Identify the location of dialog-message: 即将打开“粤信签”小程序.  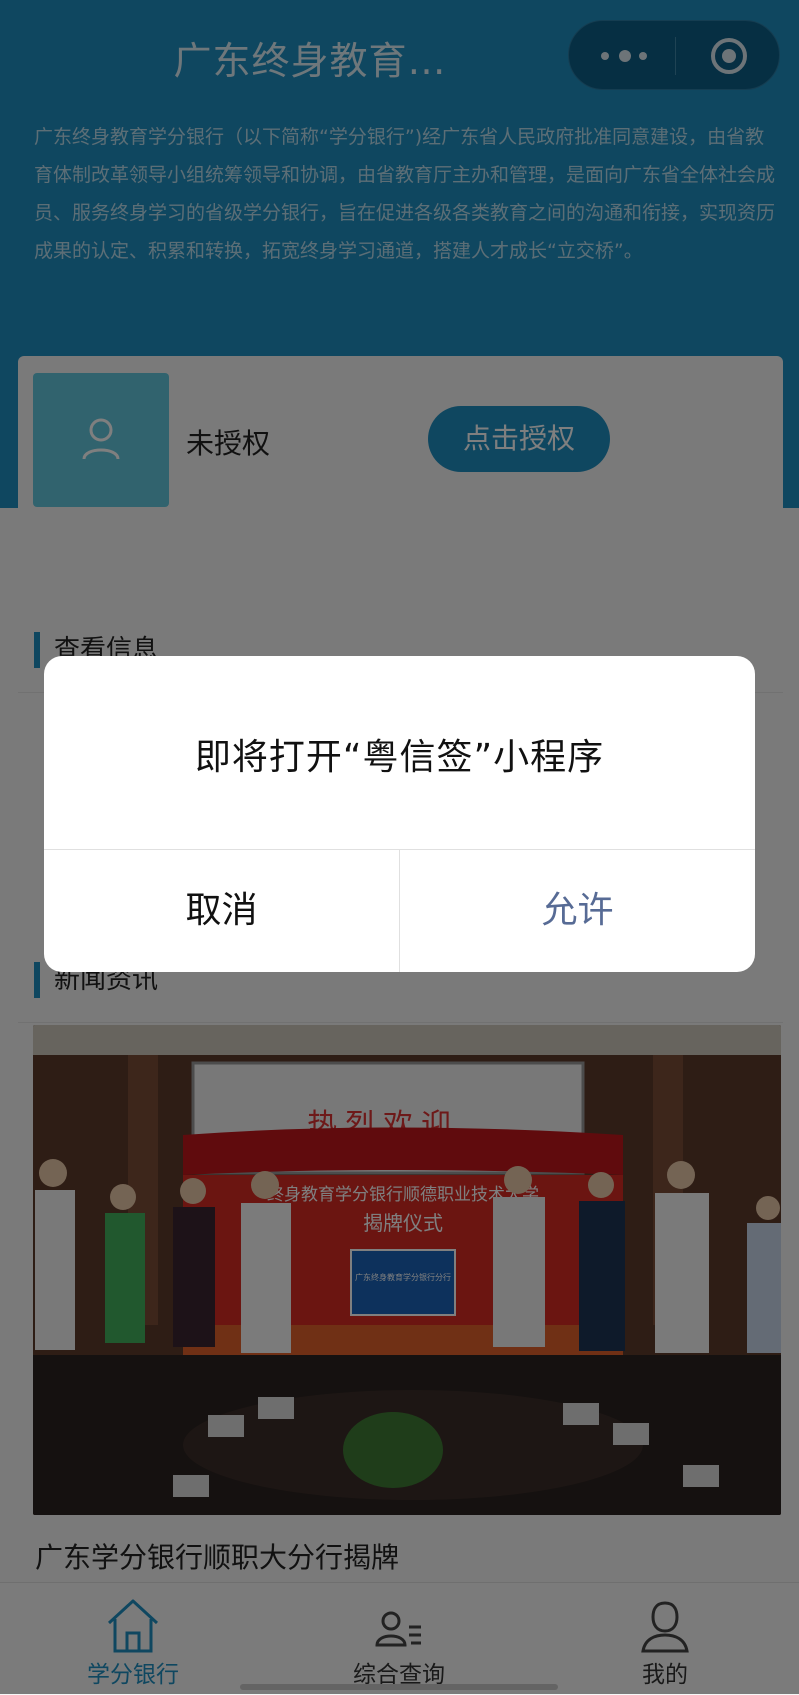
(399, 757).